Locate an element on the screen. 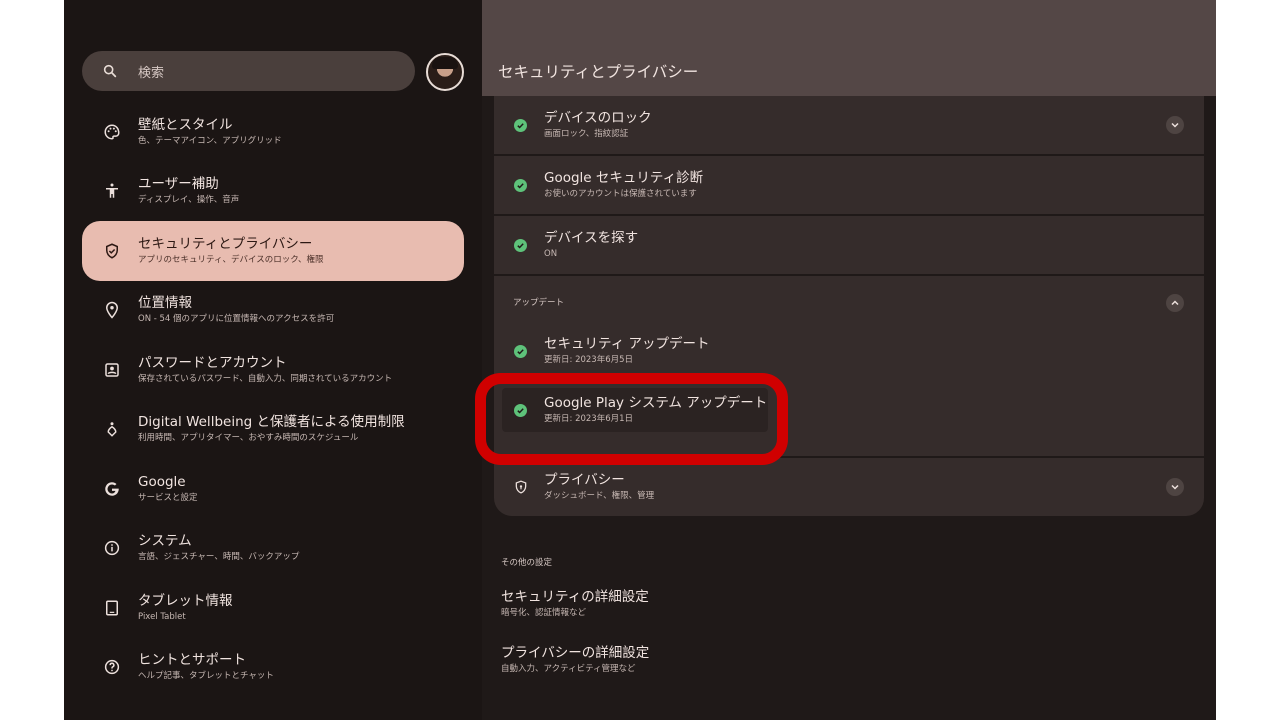 The width and height of the screenshot is (1280, 720). shield-lock-icon is located at coordinates (521, 487).